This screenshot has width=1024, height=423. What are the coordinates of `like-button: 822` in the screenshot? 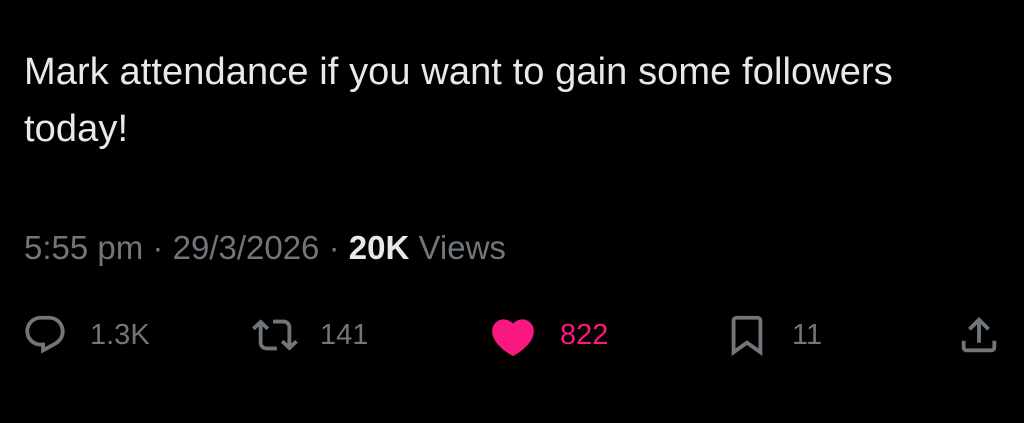 It's located at (548, 335).